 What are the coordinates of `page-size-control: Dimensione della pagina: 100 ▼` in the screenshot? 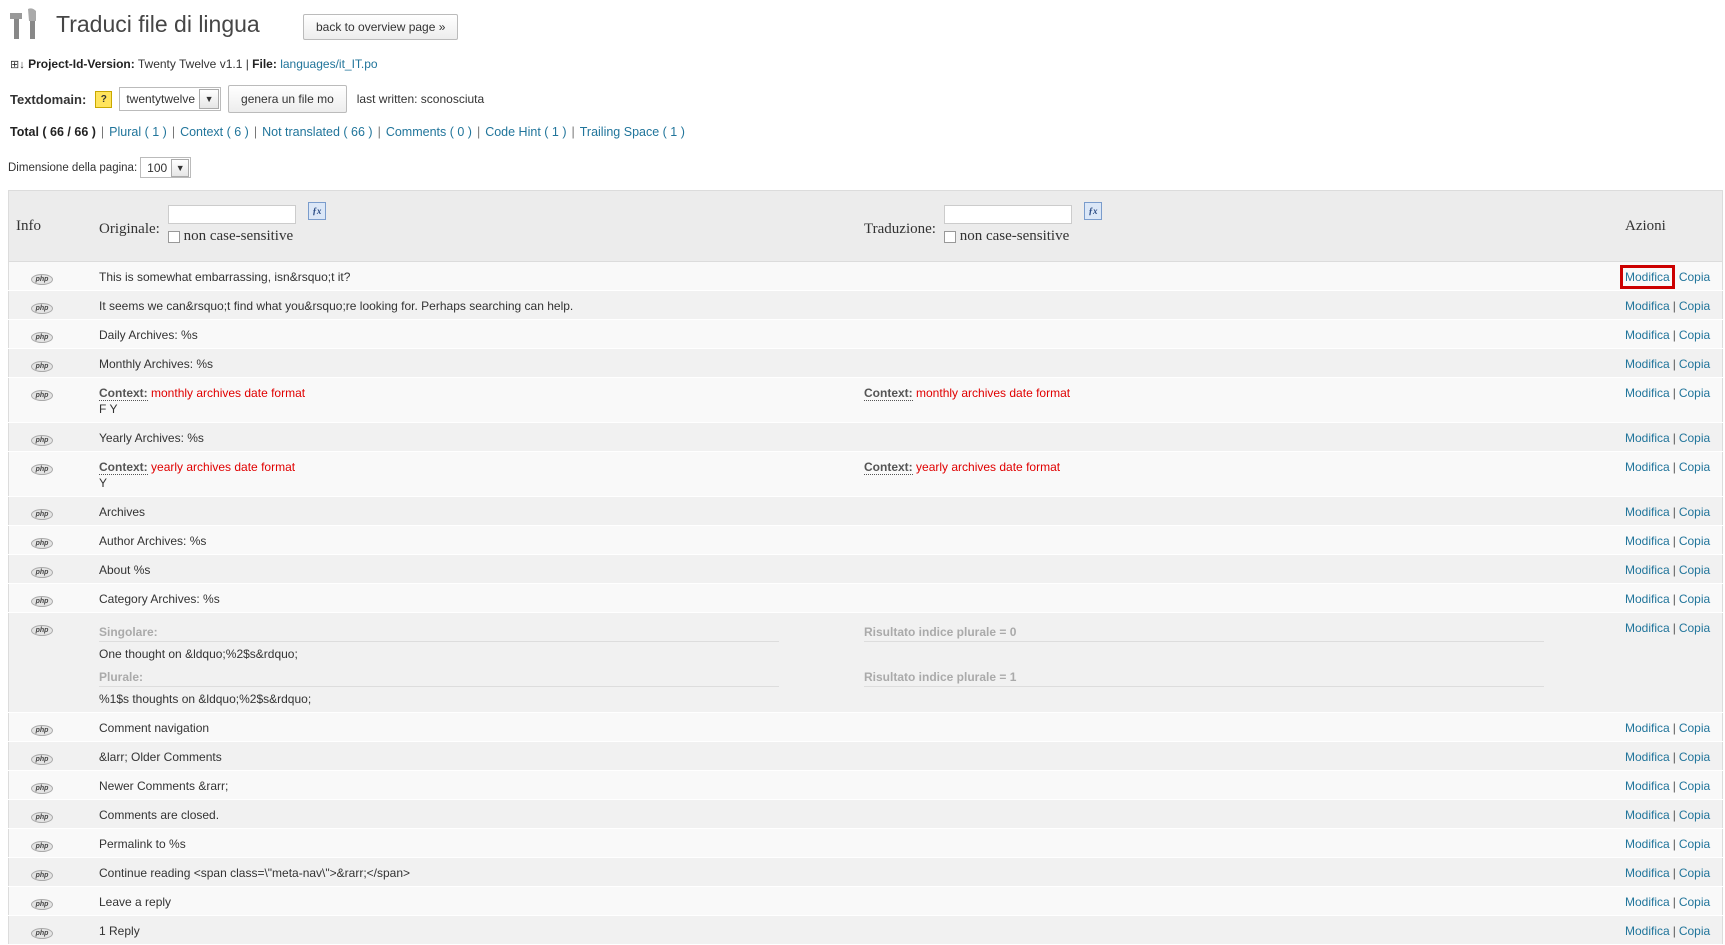 It's located at (100, 167).